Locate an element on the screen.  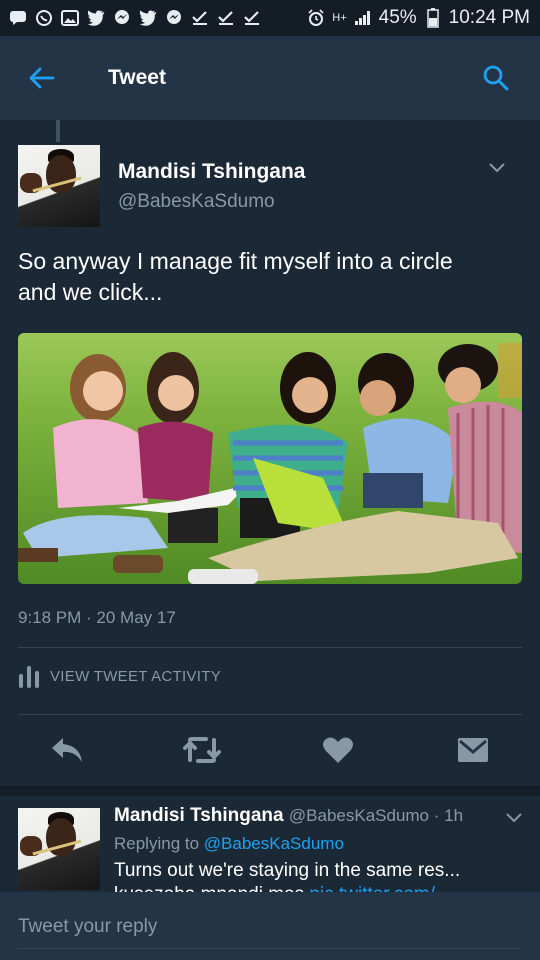
reply-button is located at coordinates (67, 750).